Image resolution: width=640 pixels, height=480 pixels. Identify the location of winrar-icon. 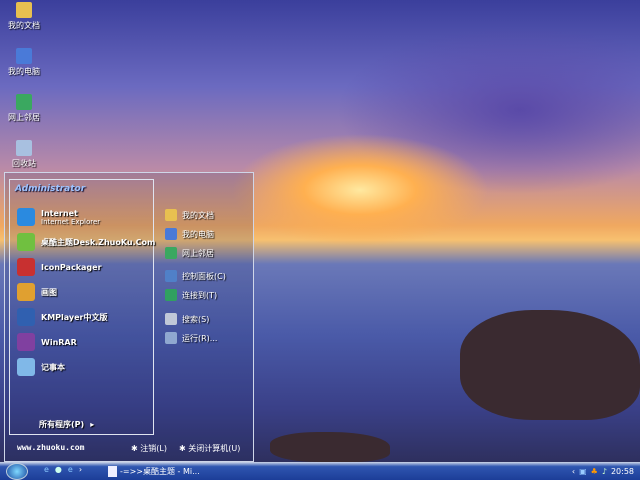
(26, 342).